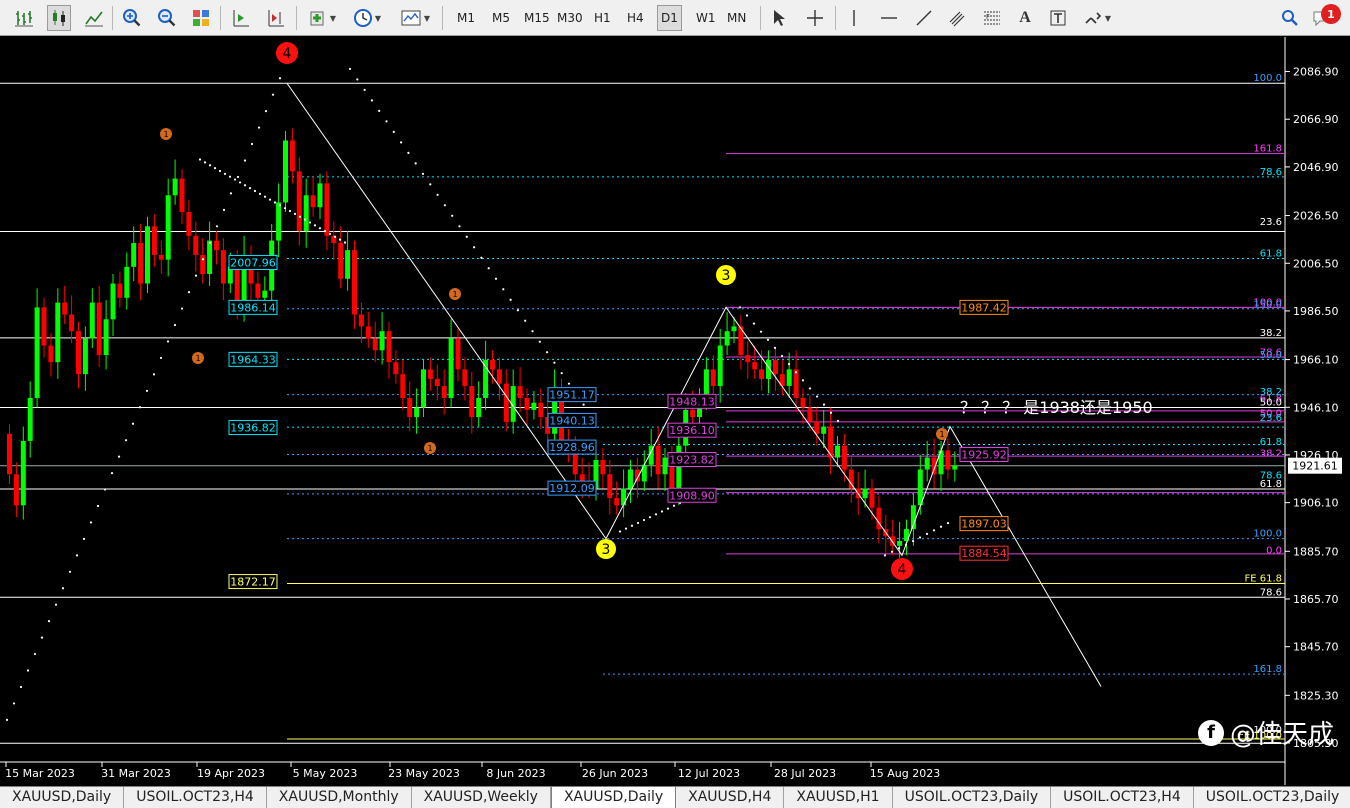  Describe the element at coordinates (537, 18) in the screenshot. I see `timeframe-m15: M15` at that location.